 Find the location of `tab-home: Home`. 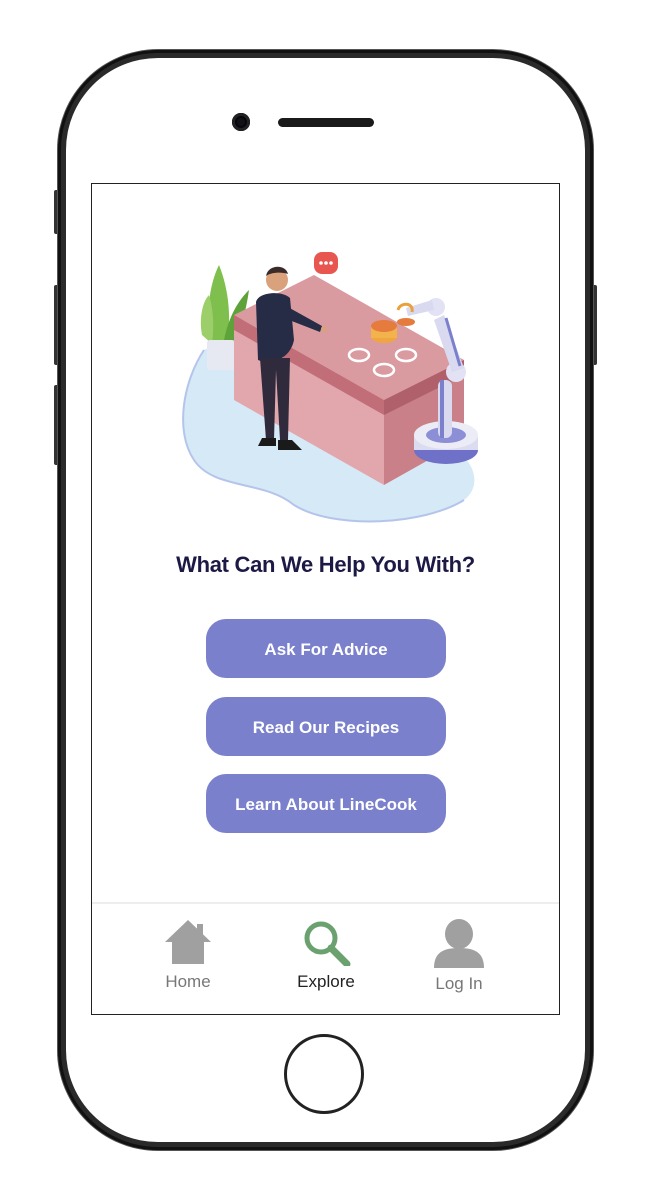

tab-home: Home is located at coordinates (188, 963).